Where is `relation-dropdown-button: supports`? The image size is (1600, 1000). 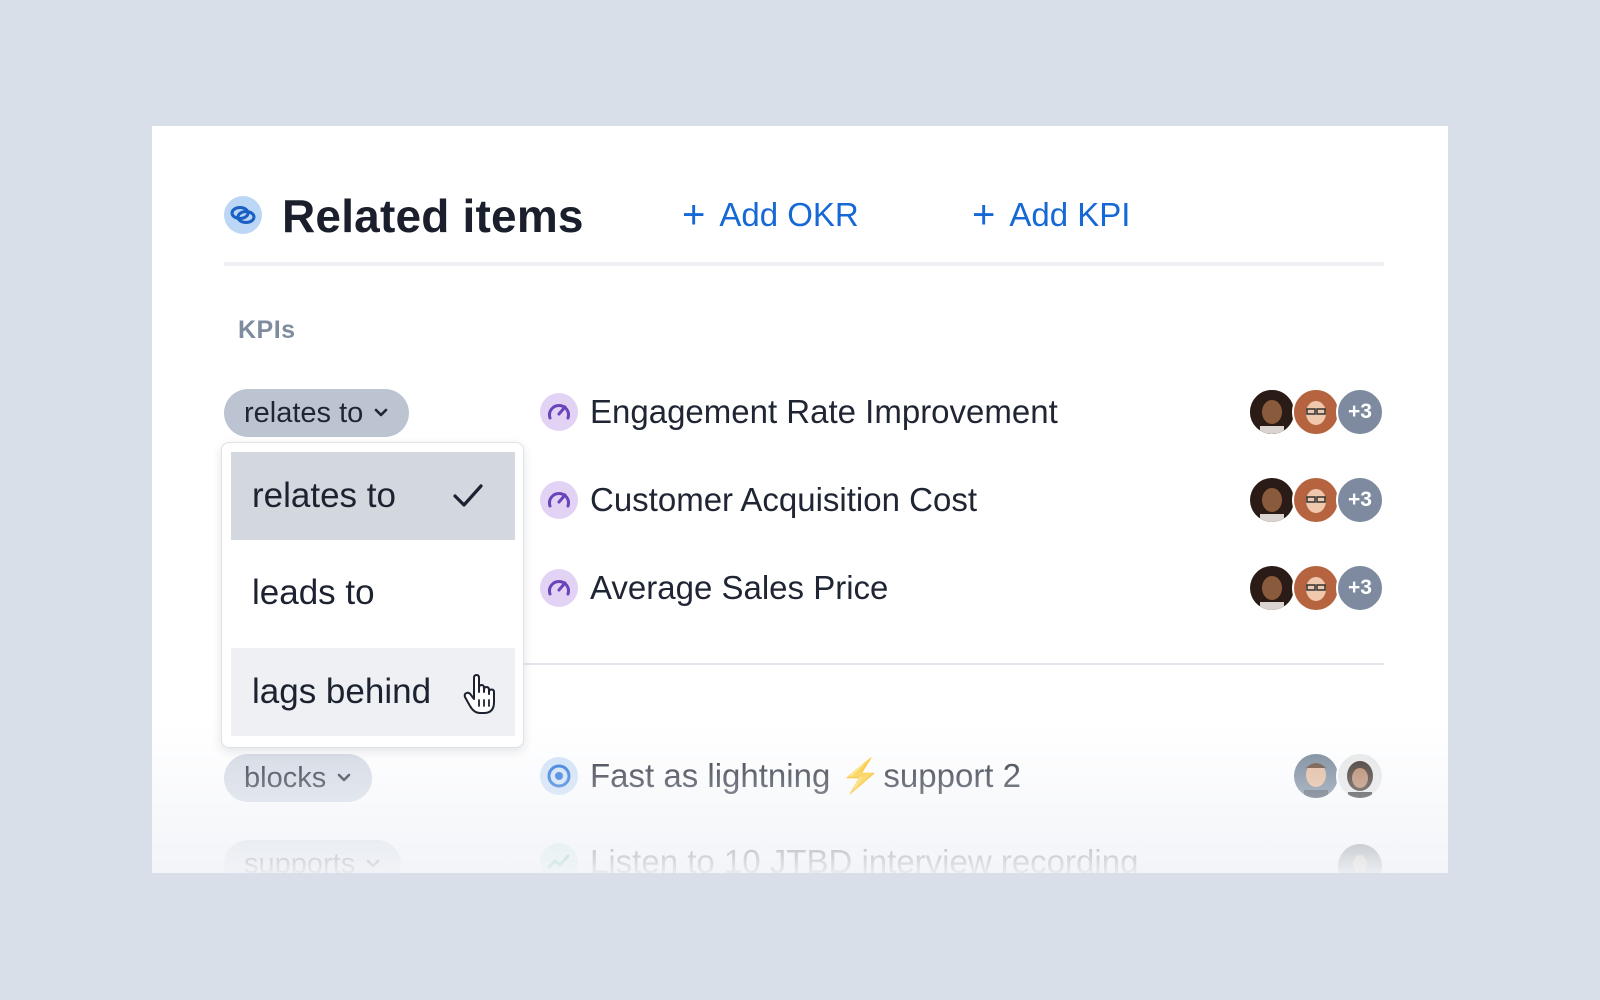
relation-dropdown-button: supports is located at coordinates (313, 857).